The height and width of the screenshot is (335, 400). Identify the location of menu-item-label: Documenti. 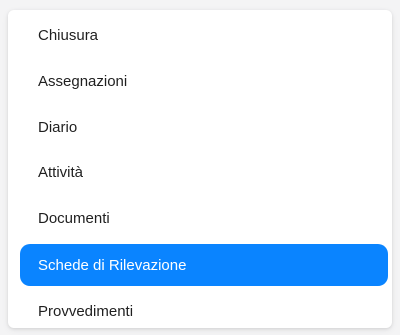
(74, 218).